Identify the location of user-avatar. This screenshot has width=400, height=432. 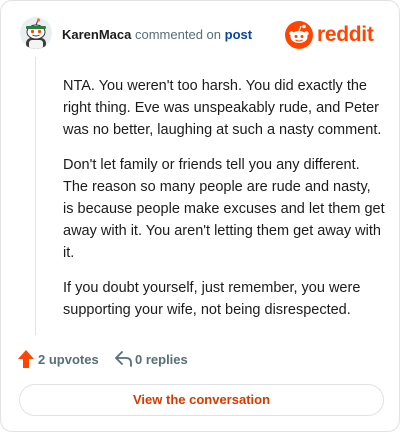
(36, 33).